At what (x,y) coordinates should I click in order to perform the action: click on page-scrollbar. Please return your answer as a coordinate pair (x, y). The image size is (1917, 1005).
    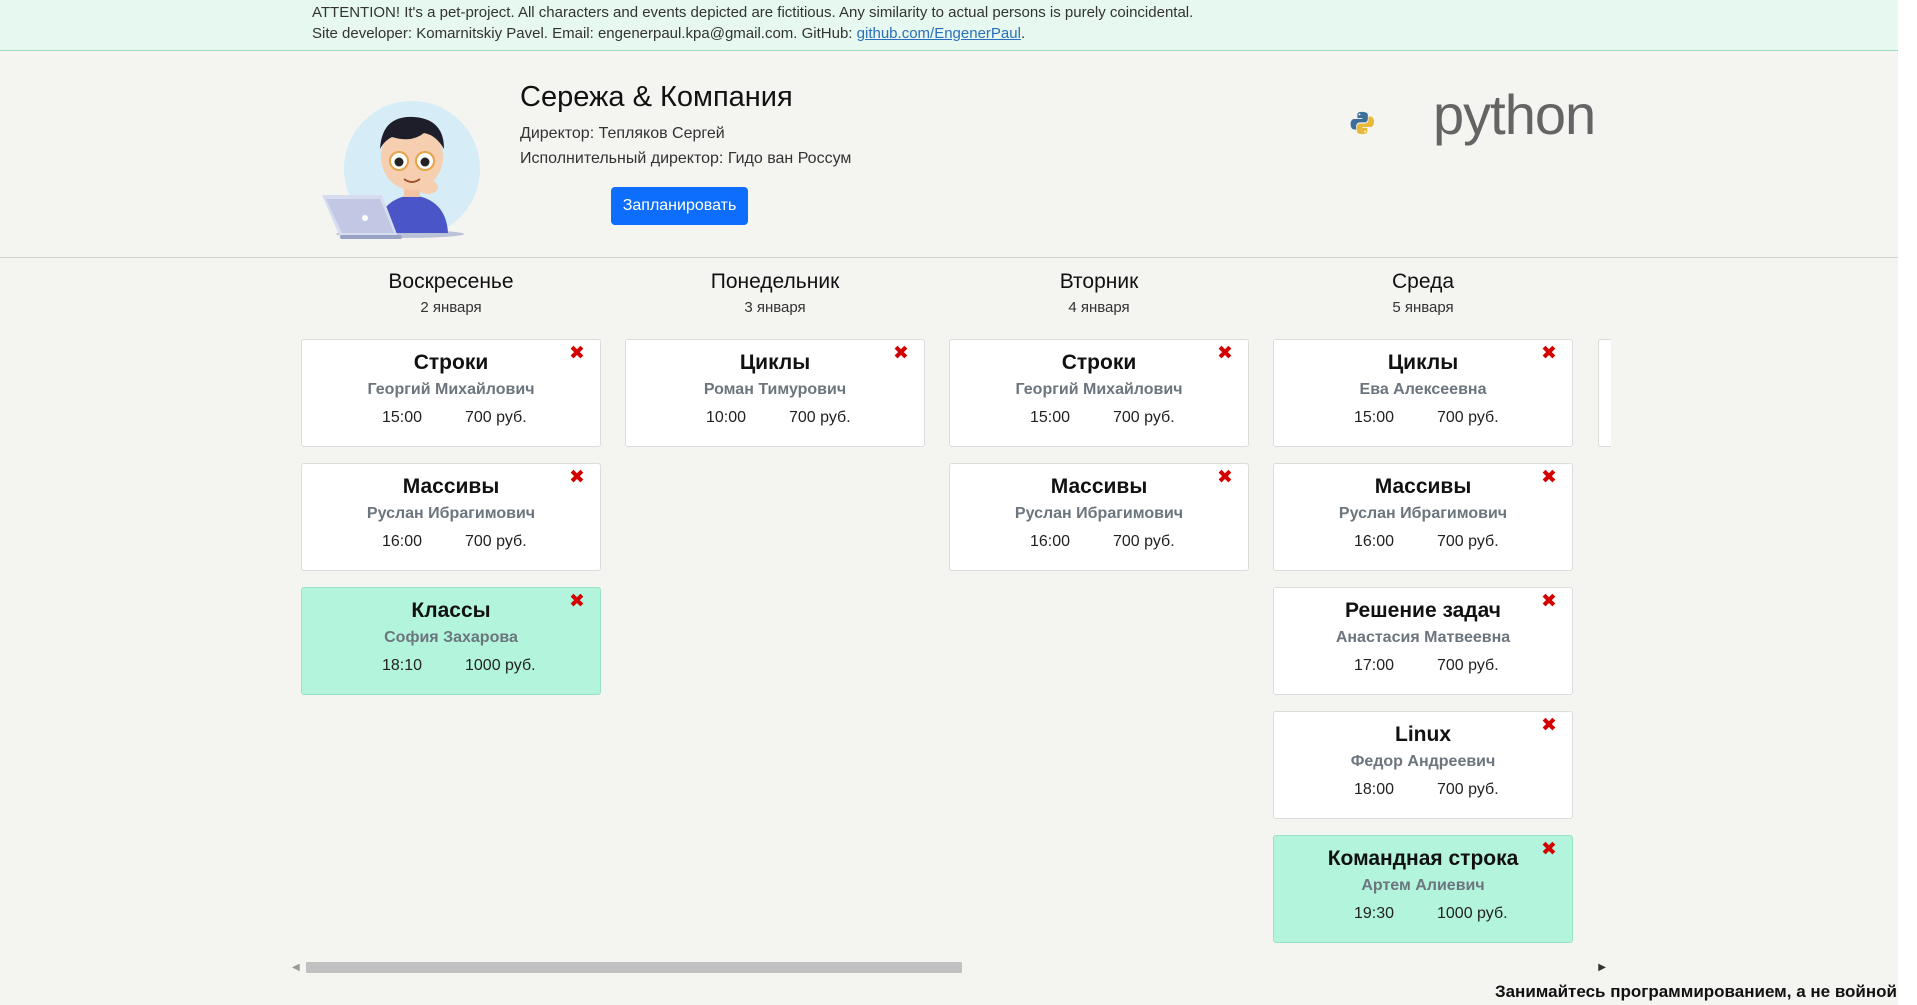
    Looking at the image, I should click on (1907, 502).